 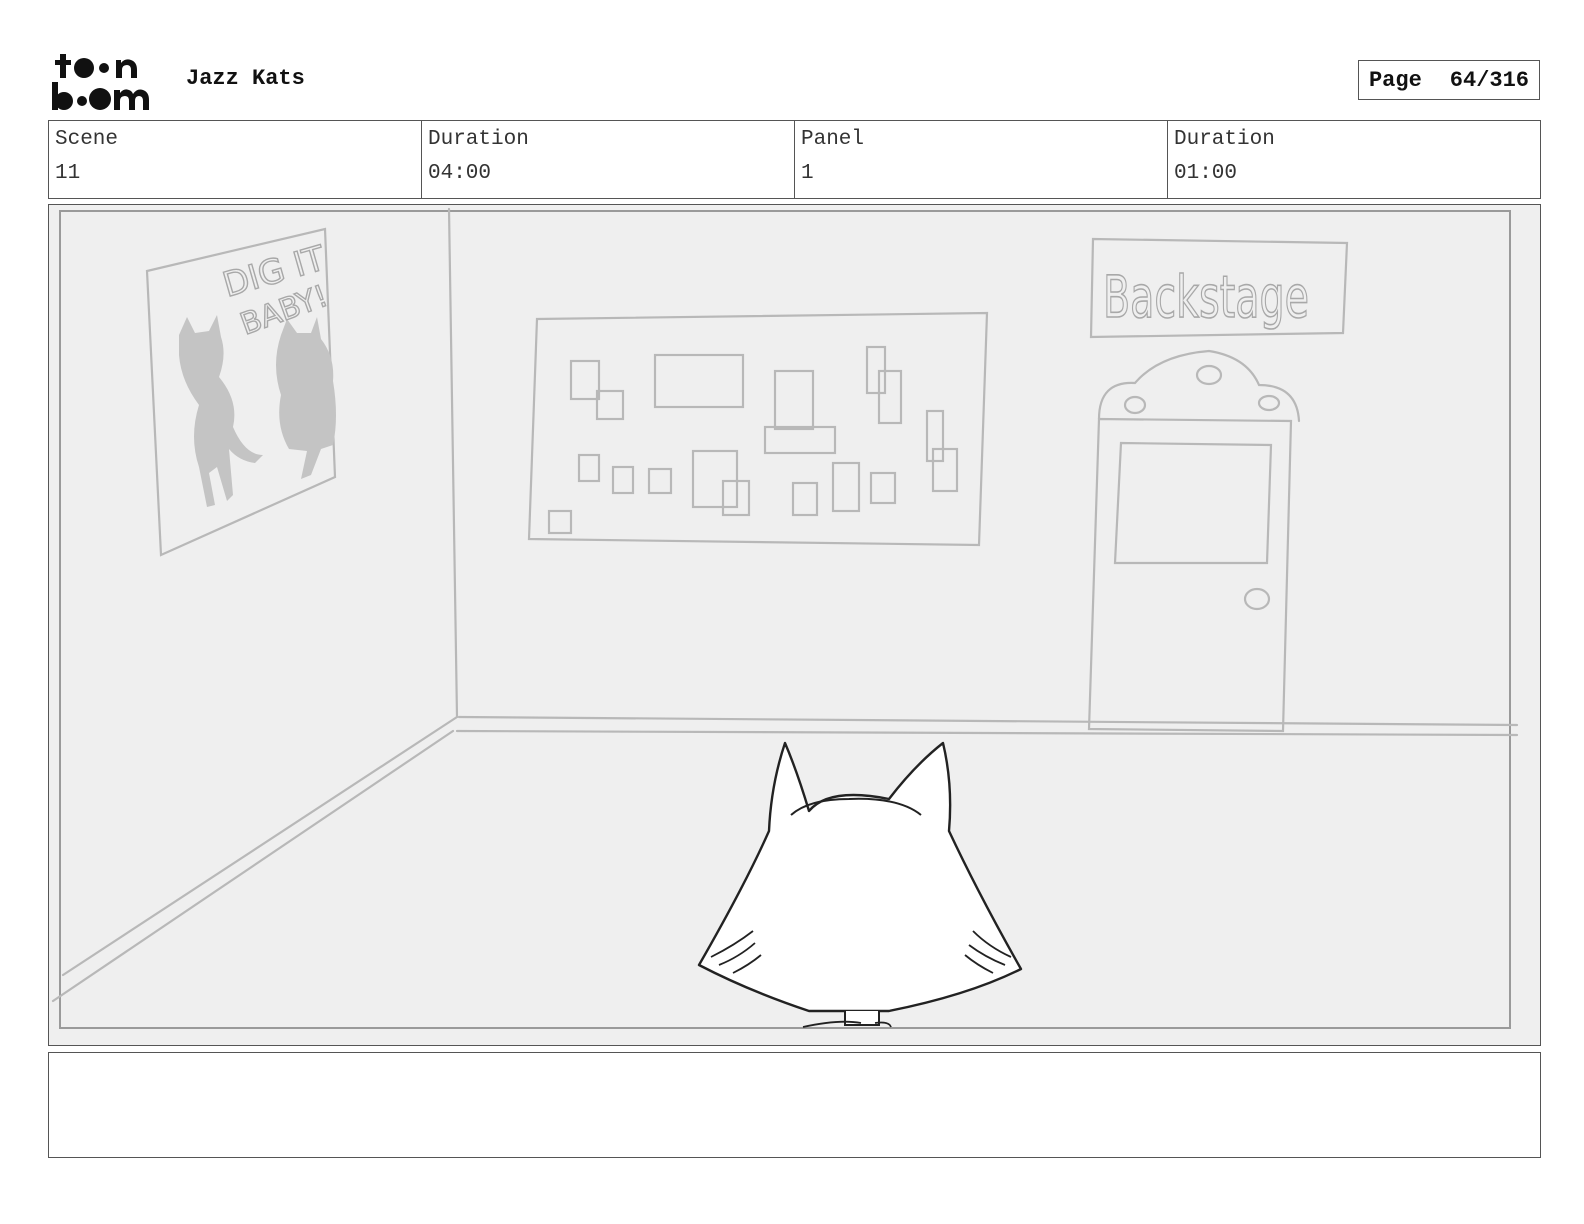 I want to click on page-indicator: Page 64/316, so click(x=1449, y=80).